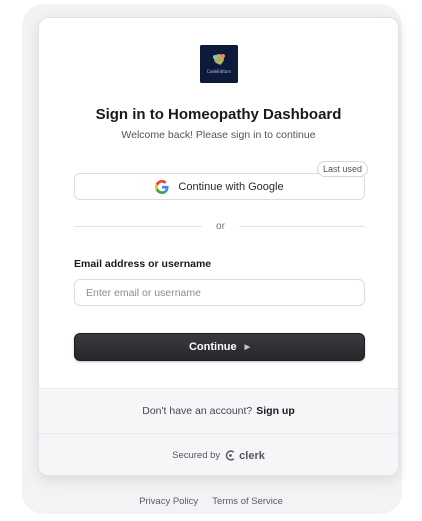 Image resolution: width=422 pixels, height=521 pixels. What do you see at coordinates (162, 186) in the screenshot?
I see `google-g-icon` at bounding box center [162, 186].